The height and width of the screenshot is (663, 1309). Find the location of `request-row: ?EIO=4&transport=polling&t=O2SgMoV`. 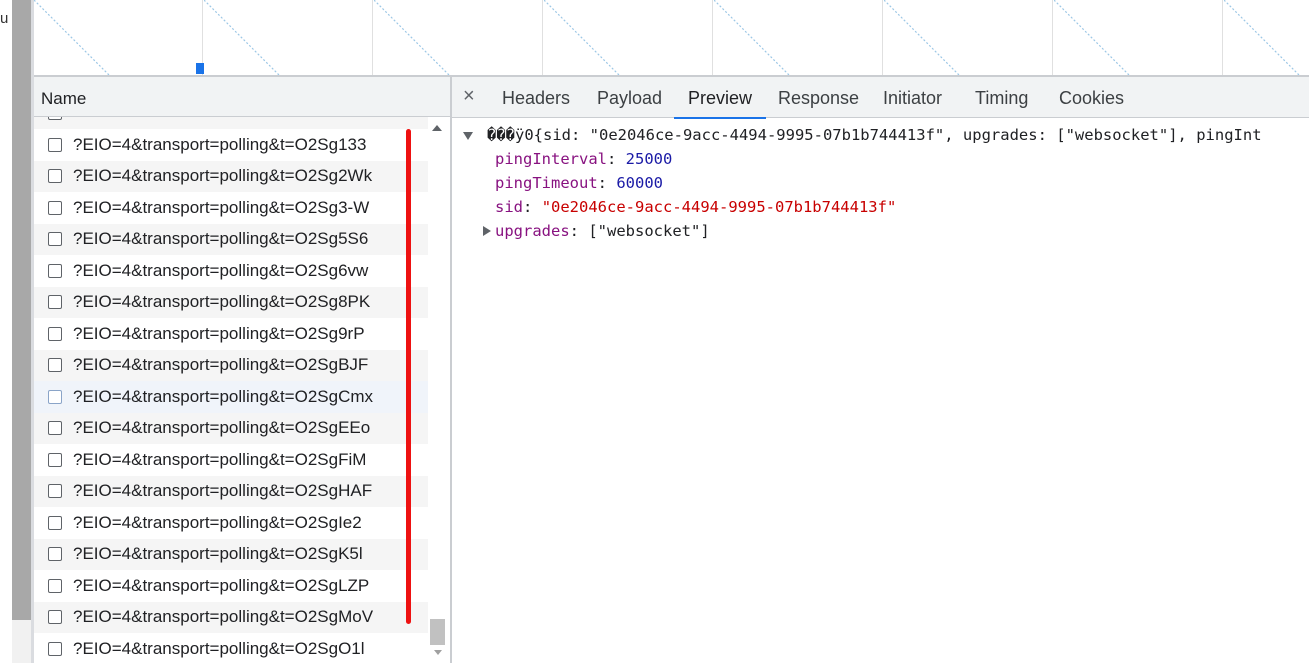

request-row: ?EIO=4&transport=polling&t=O2SgMoV is located at coordinates (231, 617).